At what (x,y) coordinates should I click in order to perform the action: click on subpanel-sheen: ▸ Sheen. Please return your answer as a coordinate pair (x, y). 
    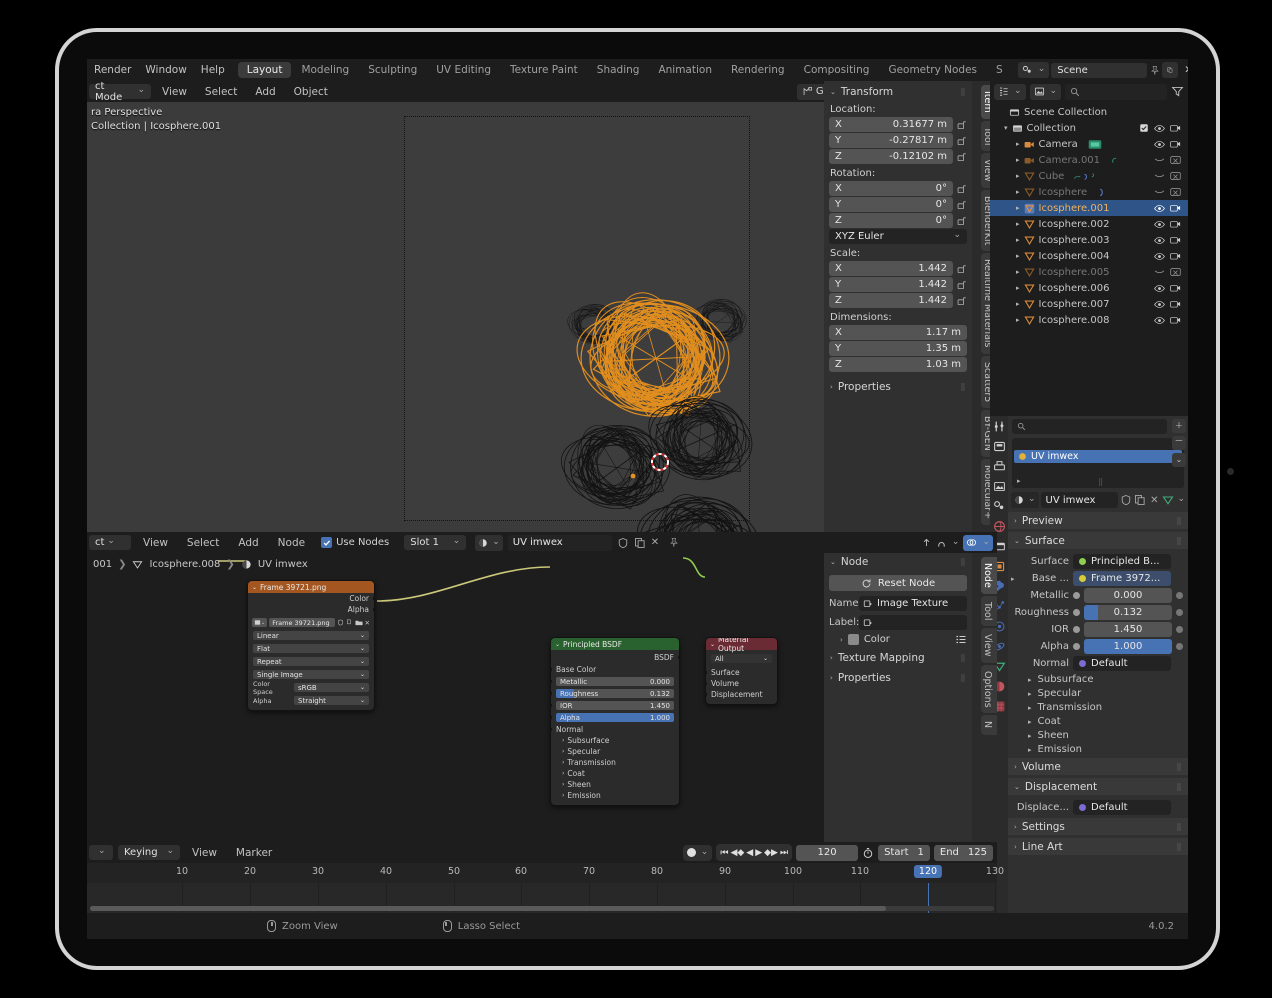
    Looking at the image, I should click on (1108, 735).